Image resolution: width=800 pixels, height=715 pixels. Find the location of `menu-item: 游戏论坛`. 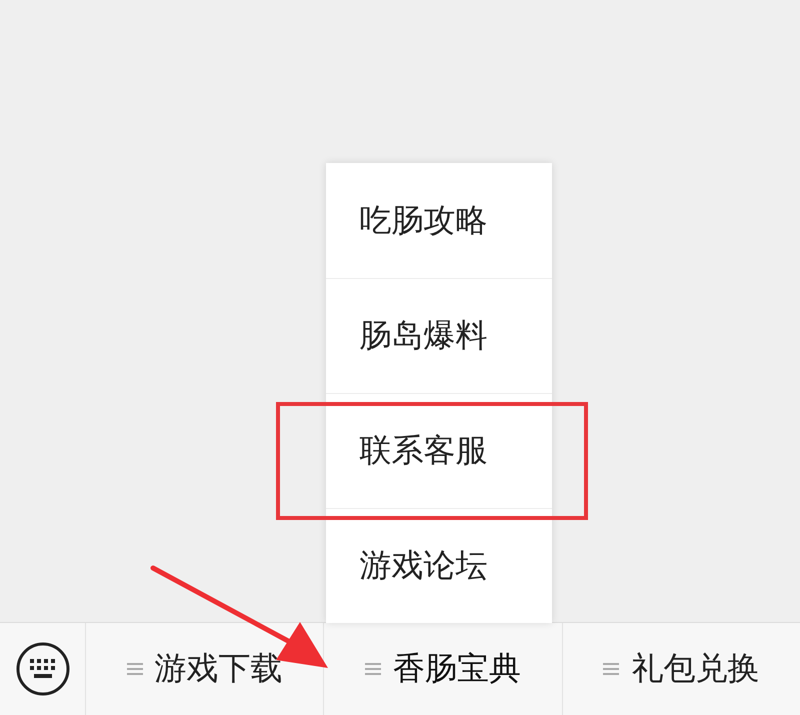

menu-item: 游戏论坛 is located at coordinates (439, 565).